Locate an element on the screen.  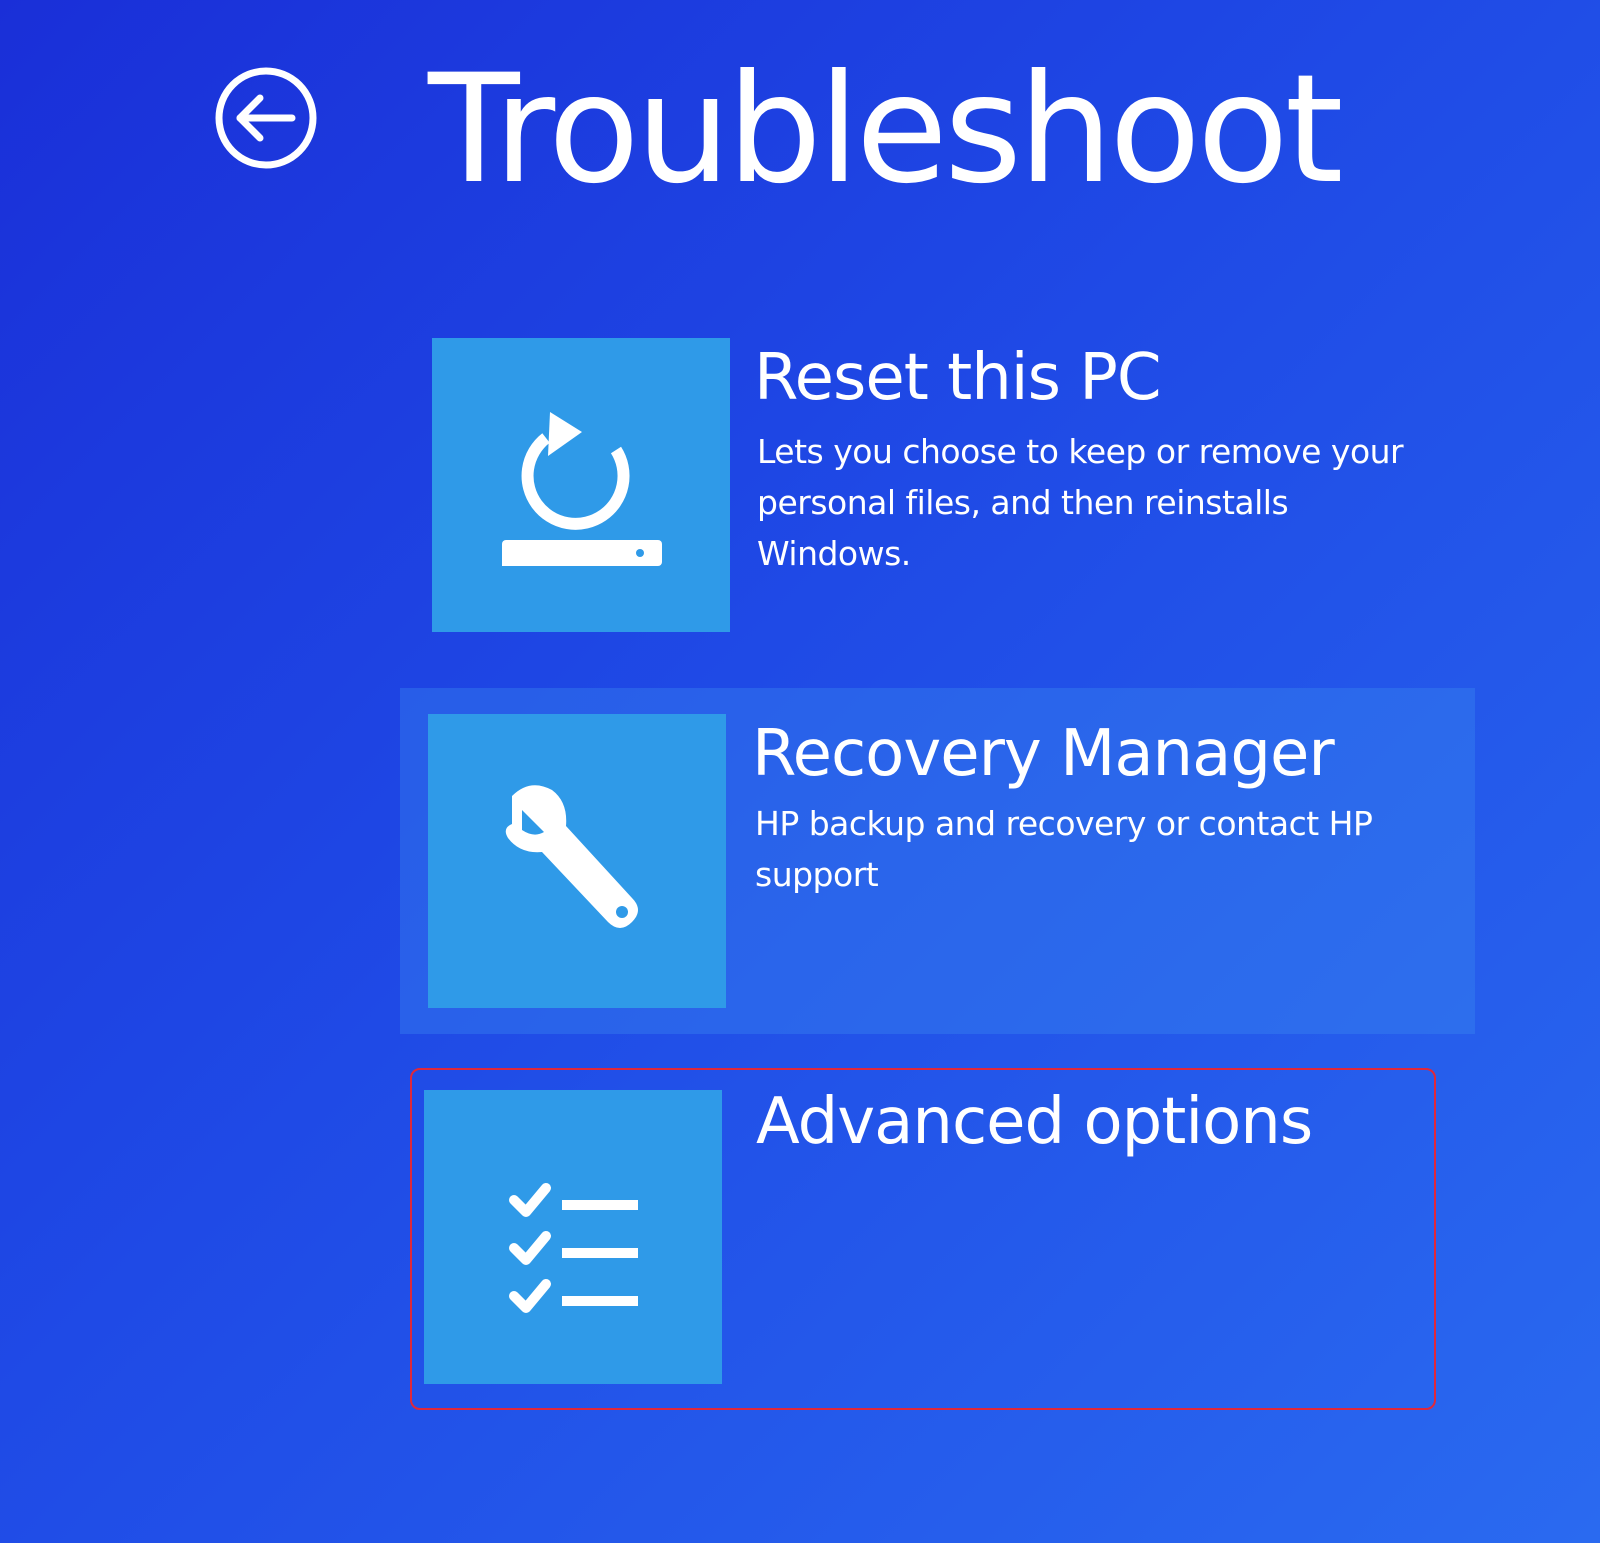
wrench-icon is located at coordinates (577, 861).